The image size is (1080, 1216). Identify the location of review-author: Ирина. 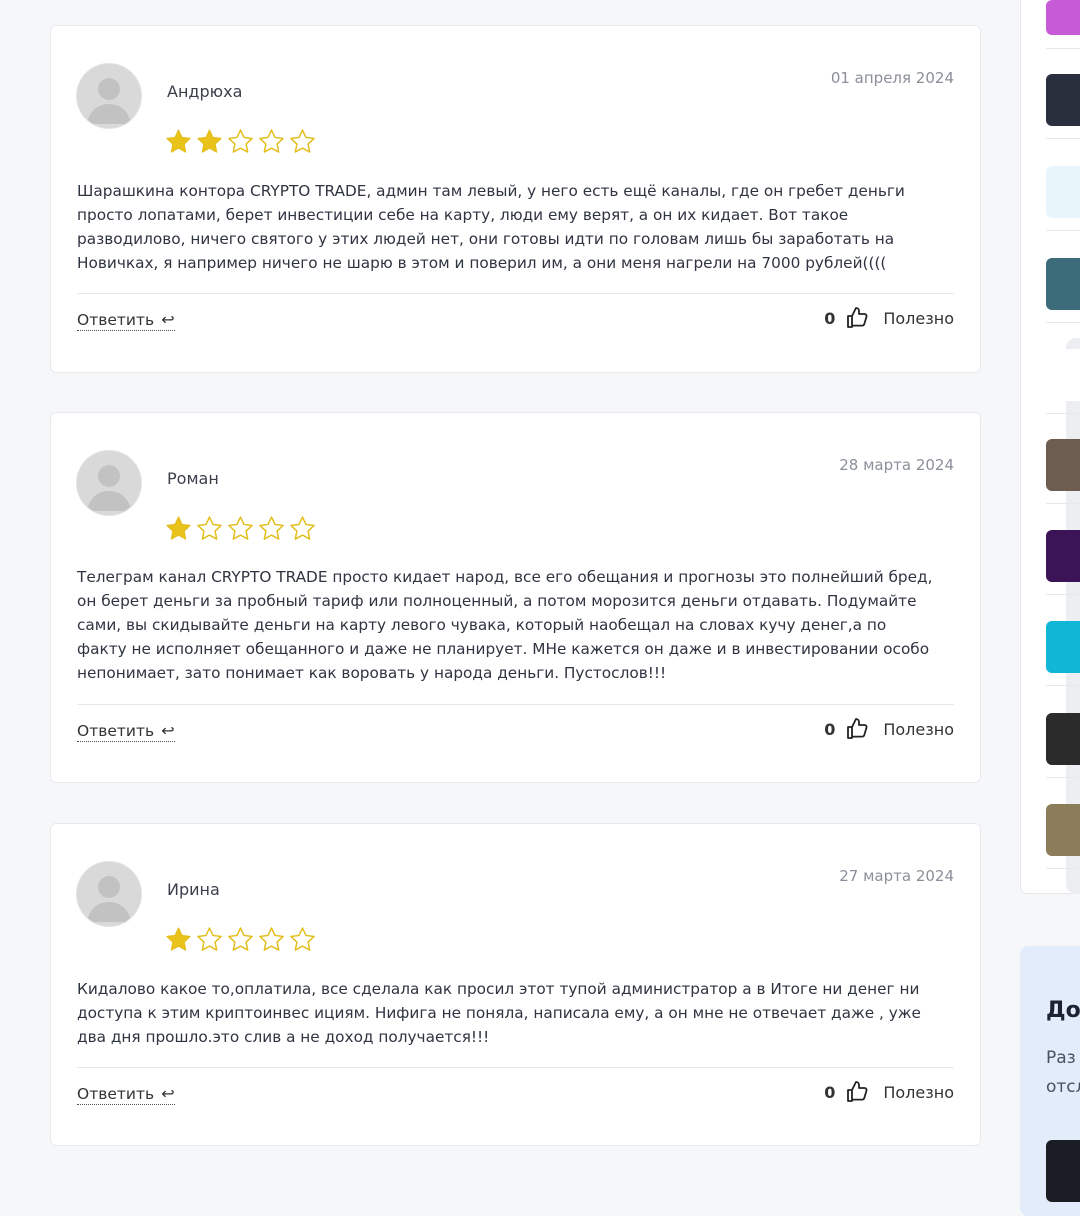
(193, 889).